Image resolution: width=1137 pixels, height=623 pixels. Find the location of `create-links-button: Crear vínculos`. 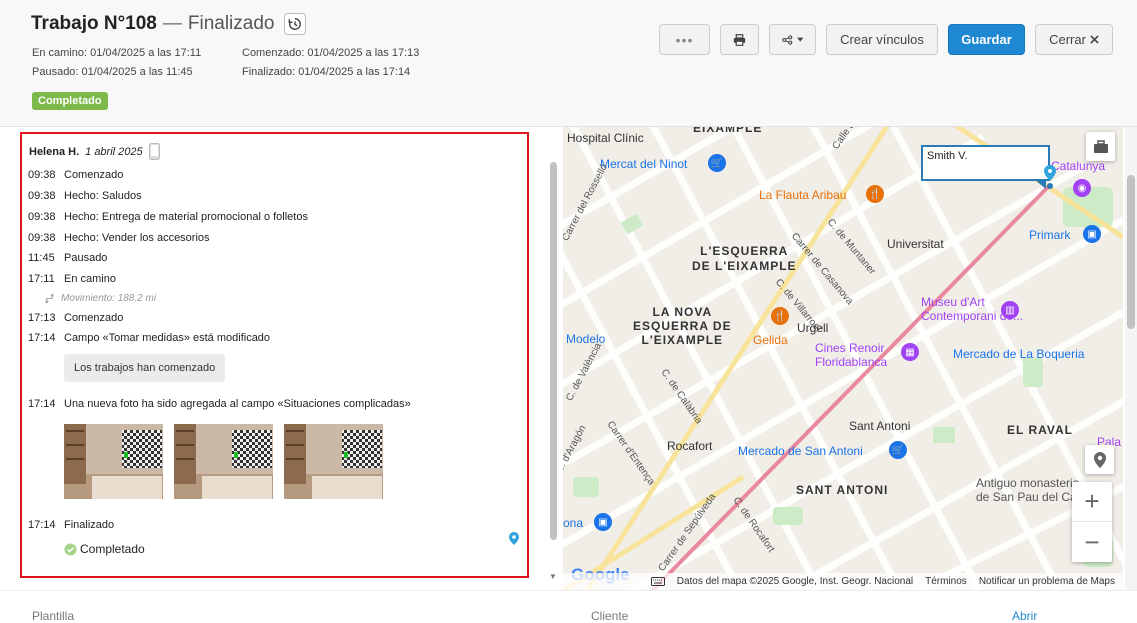

create-links-button: Crear vínculos is located at coordinates (882, 39).